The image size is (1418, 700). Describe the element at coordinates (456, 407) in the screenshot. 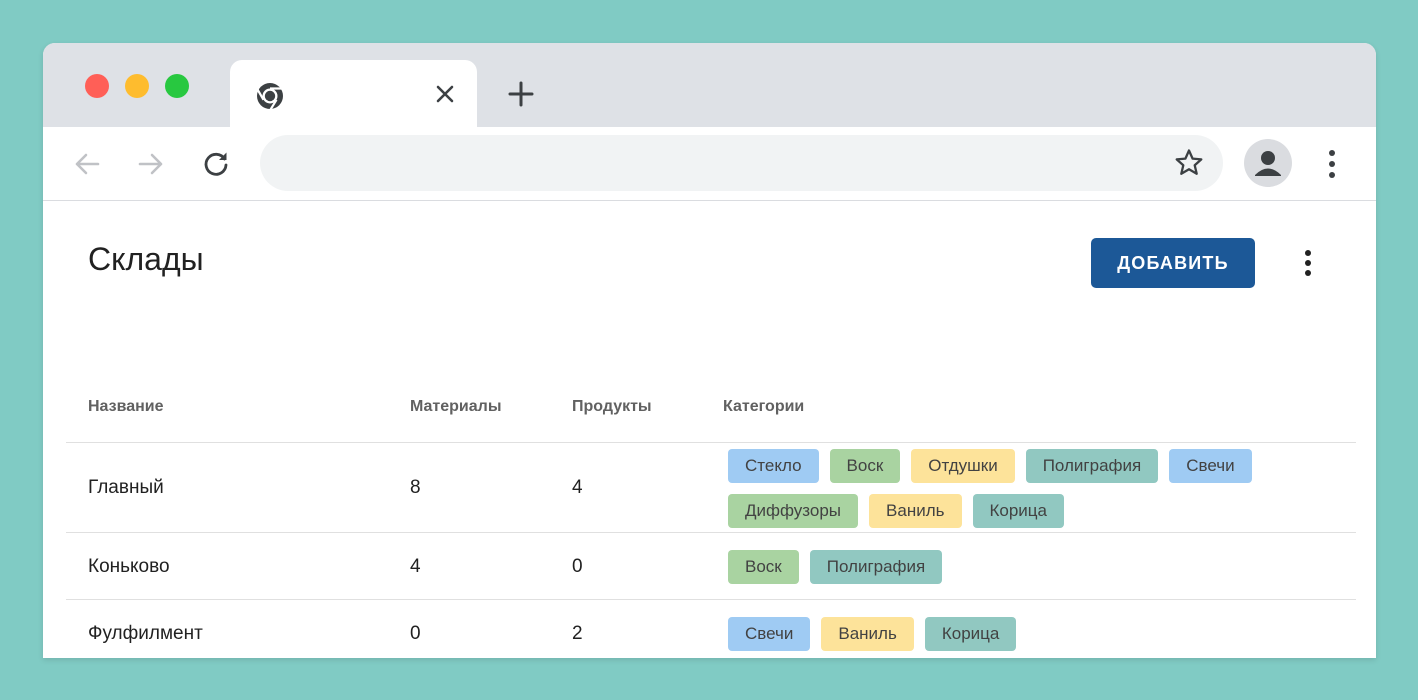

I see `column-header-materials: Материалы` at that location.